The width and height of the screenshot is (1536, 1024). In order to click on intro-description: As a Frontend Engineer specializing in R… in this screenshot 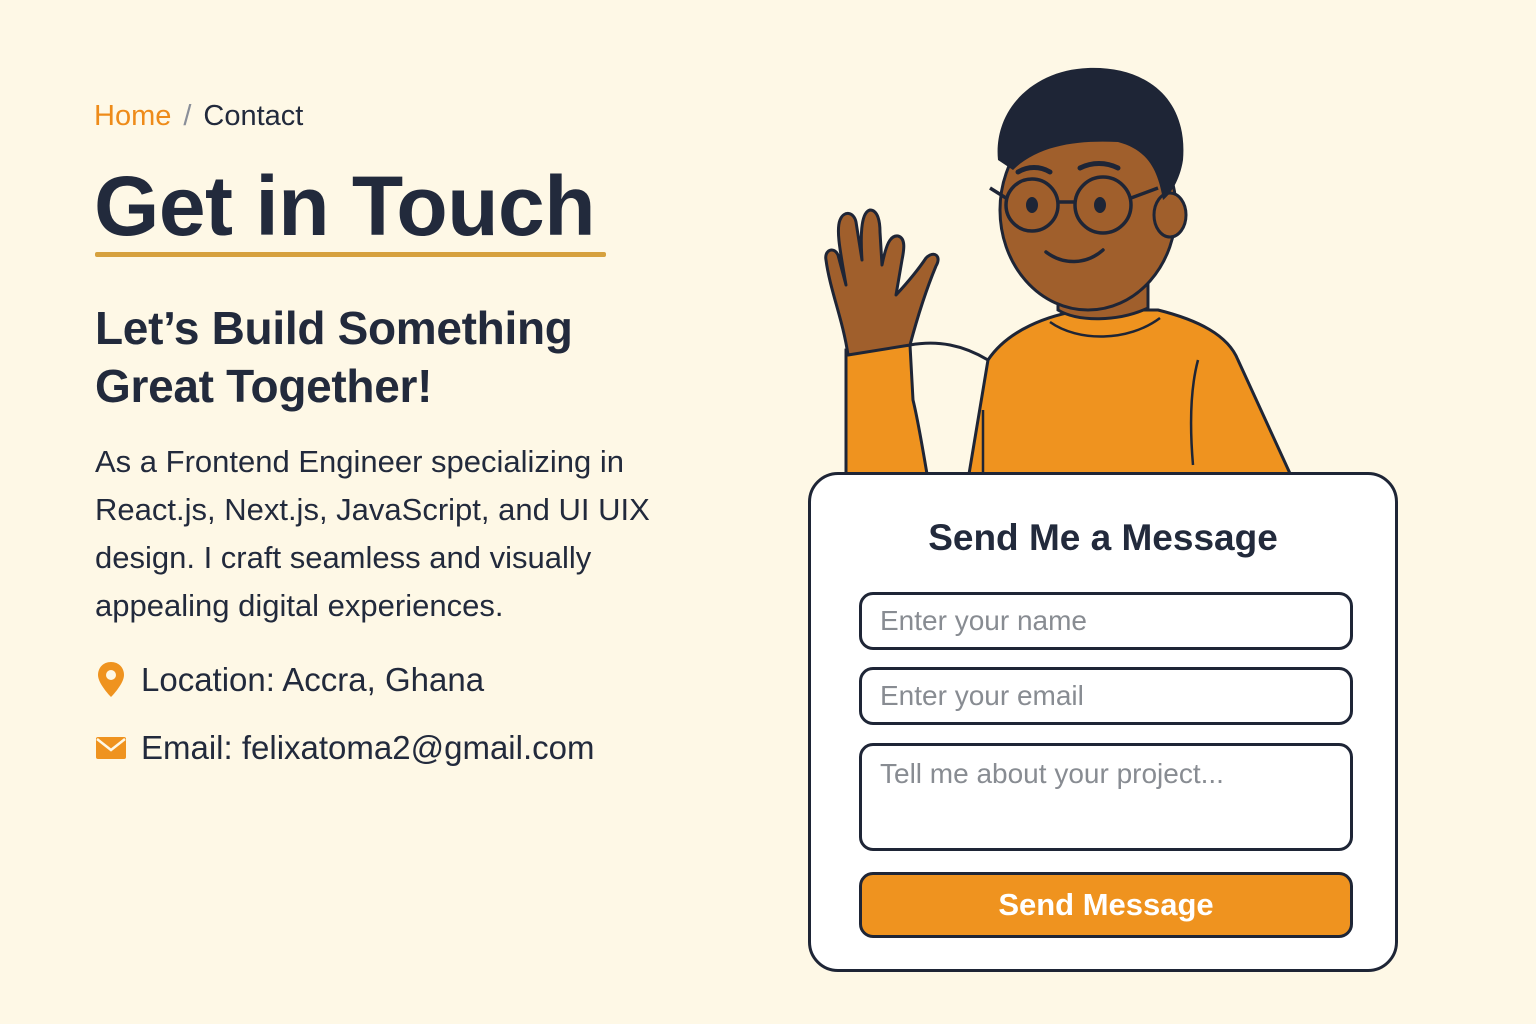, I will do `click(372, 533)`.